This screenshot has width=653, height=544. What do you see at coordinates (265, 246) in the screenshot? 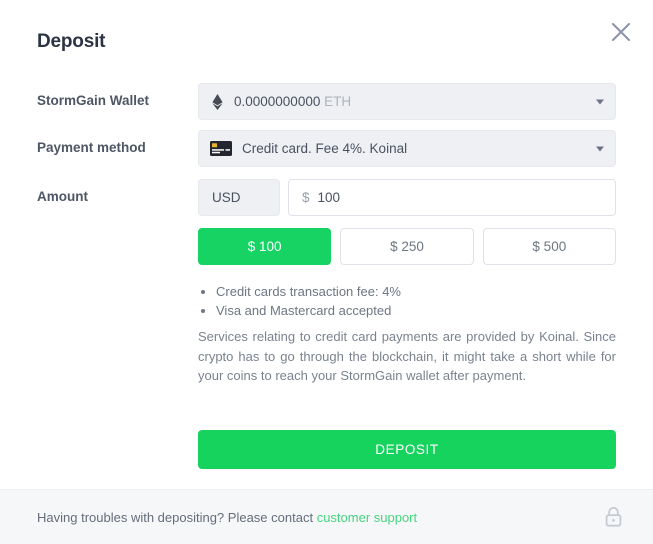
I see `preset-amount-button-1: $ 100` at bounding box center [265, 246].